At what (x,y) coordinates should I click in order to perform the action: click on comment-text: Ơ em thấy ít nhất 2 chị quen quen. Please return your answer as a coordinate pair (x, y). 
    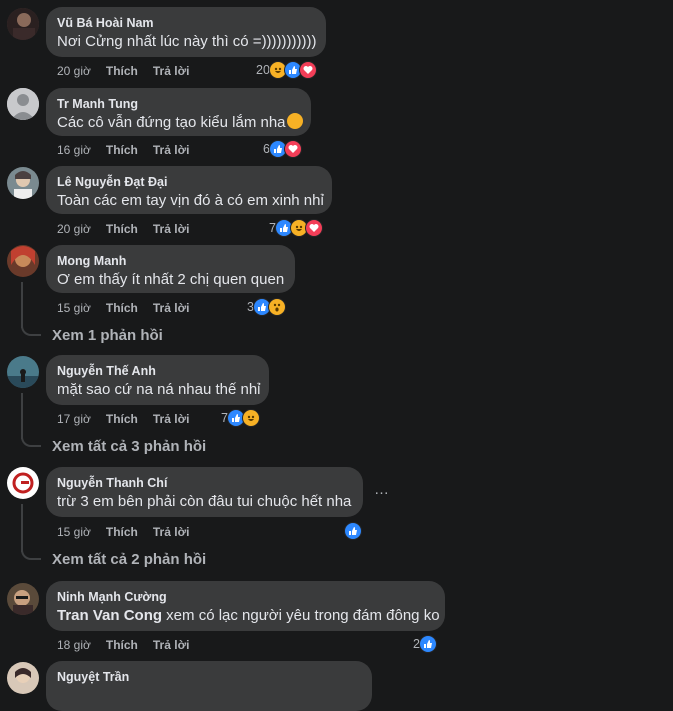
    Looking at the image, I should click on (171, 279).